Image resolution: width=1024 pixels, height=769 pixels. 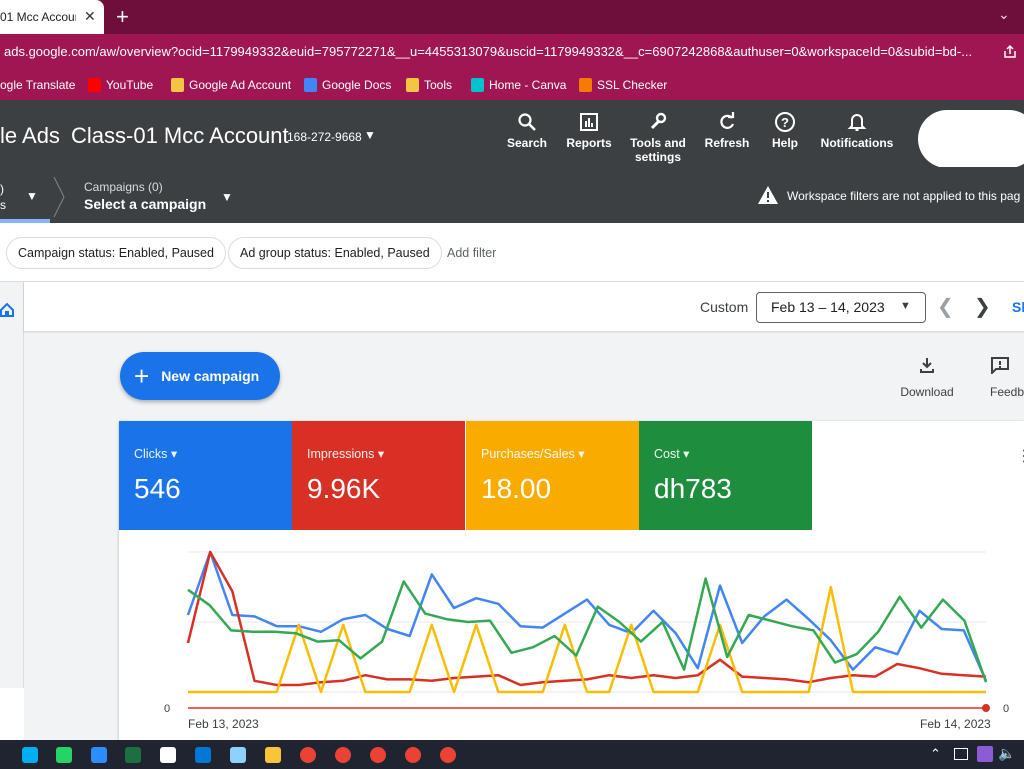 I want to click on account-name: Class-01 Mcc Account, so click(x=180, y=136).